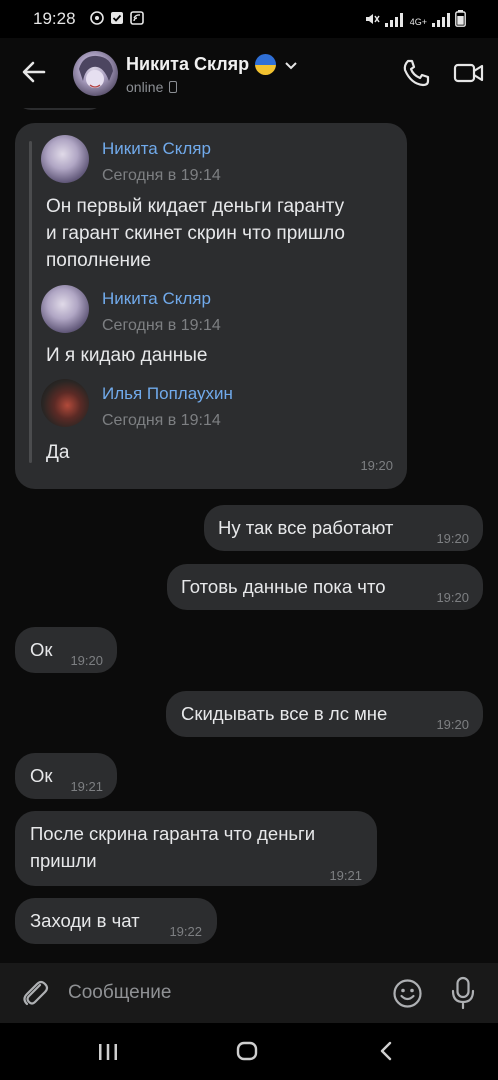 The width and height of the screenshot is (498, 1080). I want to click on message-text: Скидывать все в лс мне, so click(284, 713).